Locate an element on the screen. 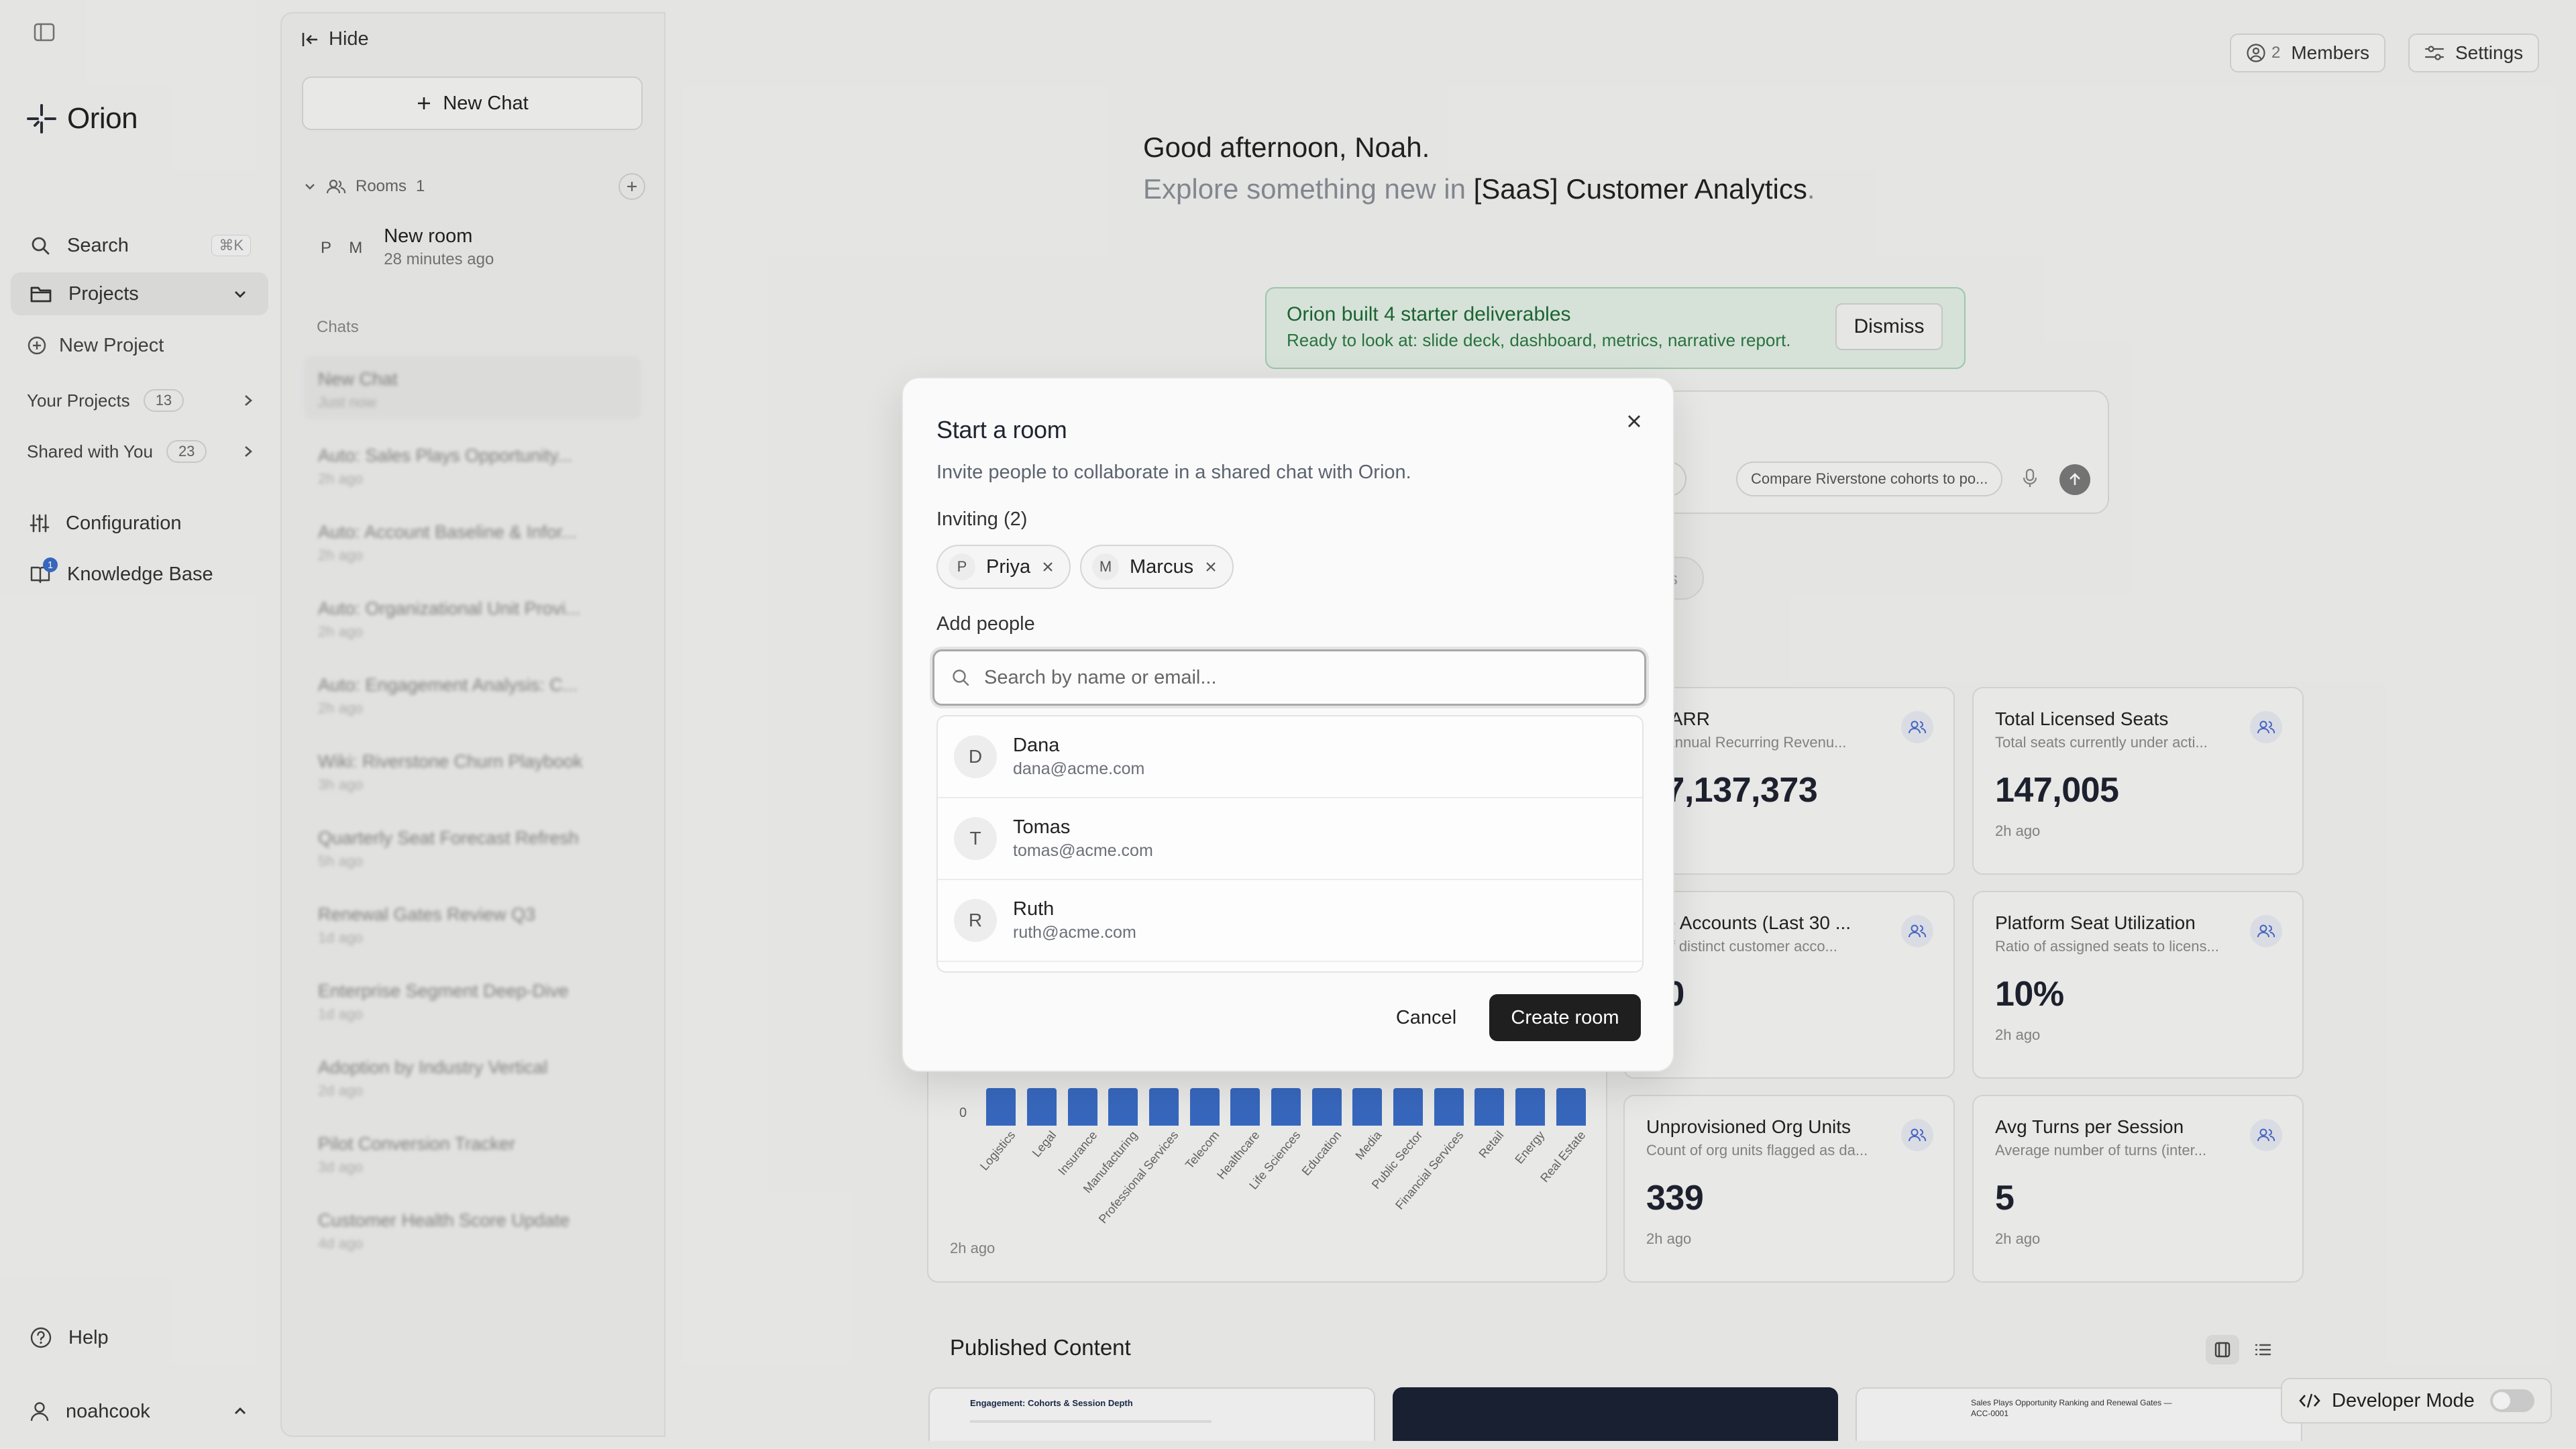  person-name: Ruth is located at coordinates (1034, 909).